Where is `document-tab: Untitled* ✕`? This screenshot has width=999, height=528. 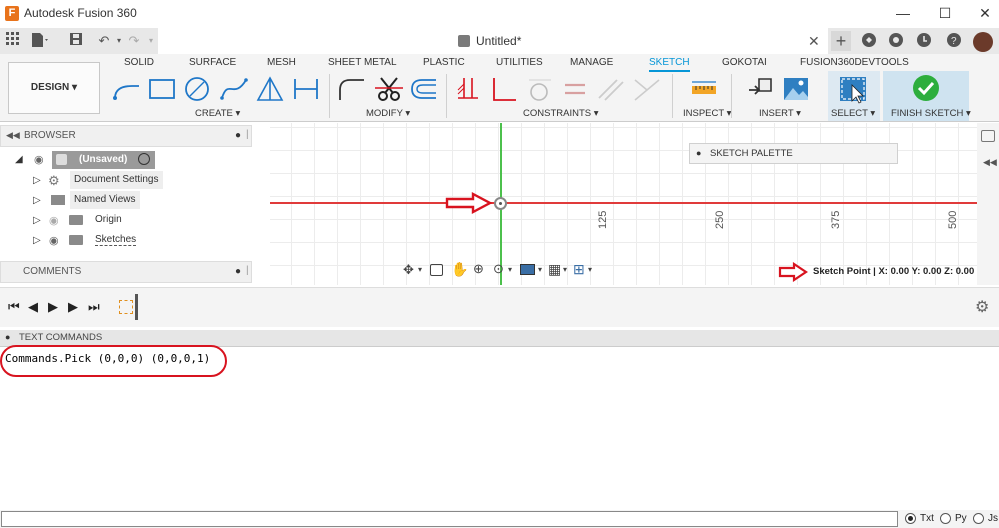
document-tab: Untitled* ✕ is located at coordinates (493, 41).